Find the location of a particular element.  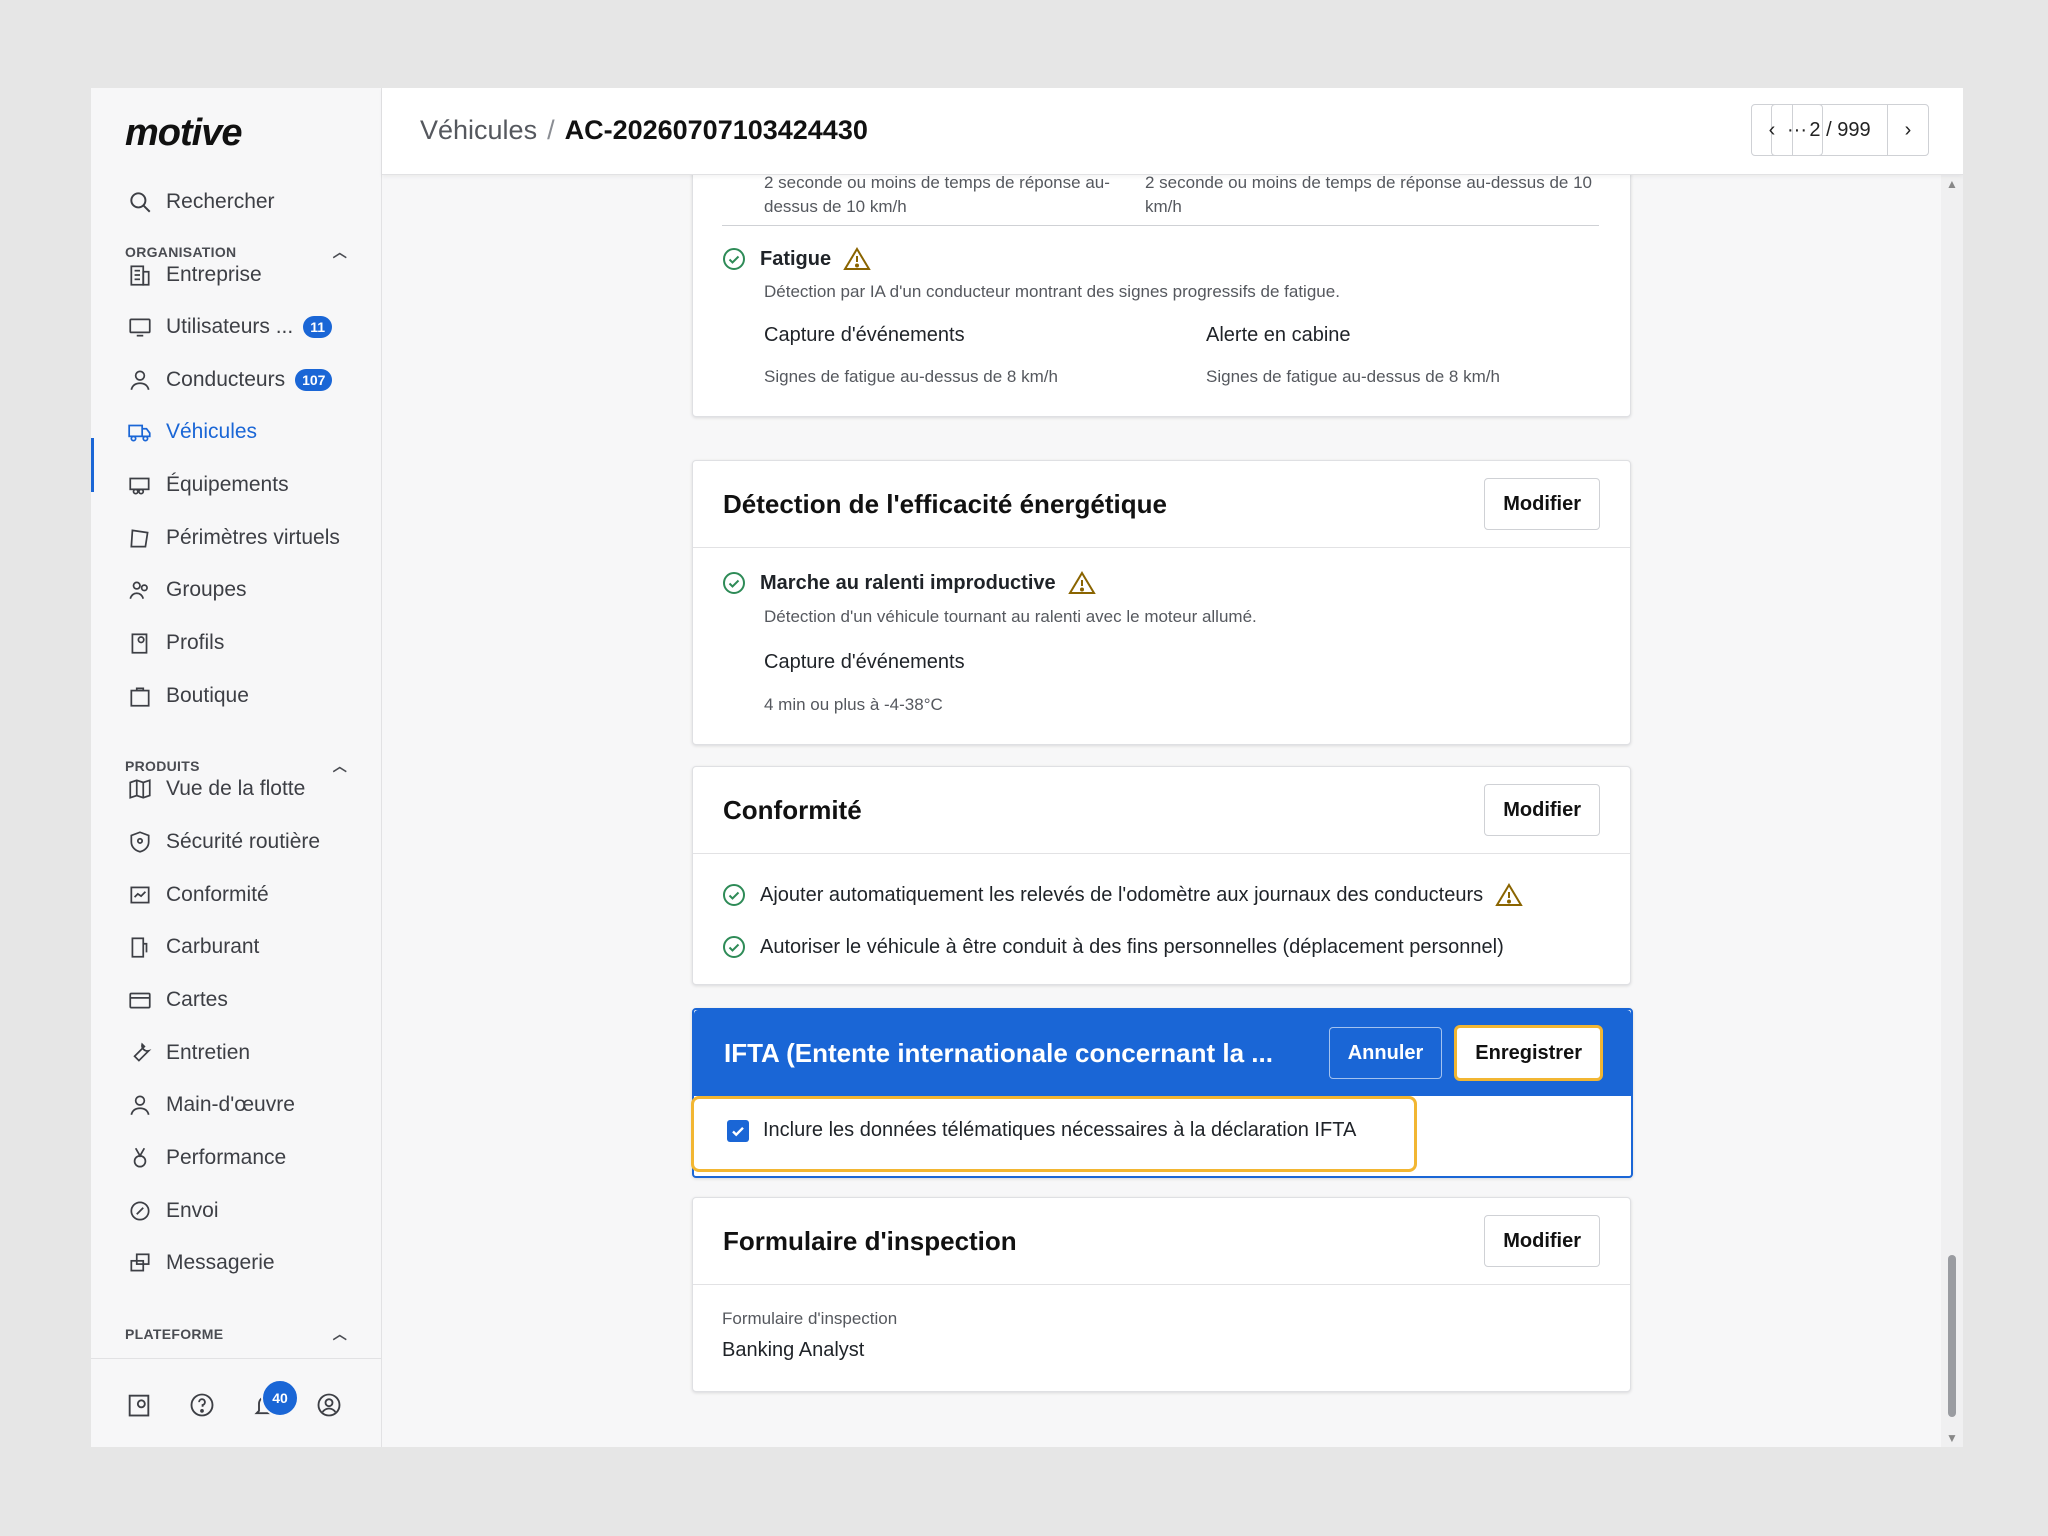

sidebar-item-label: Profils is located at coordinates (195, 642).